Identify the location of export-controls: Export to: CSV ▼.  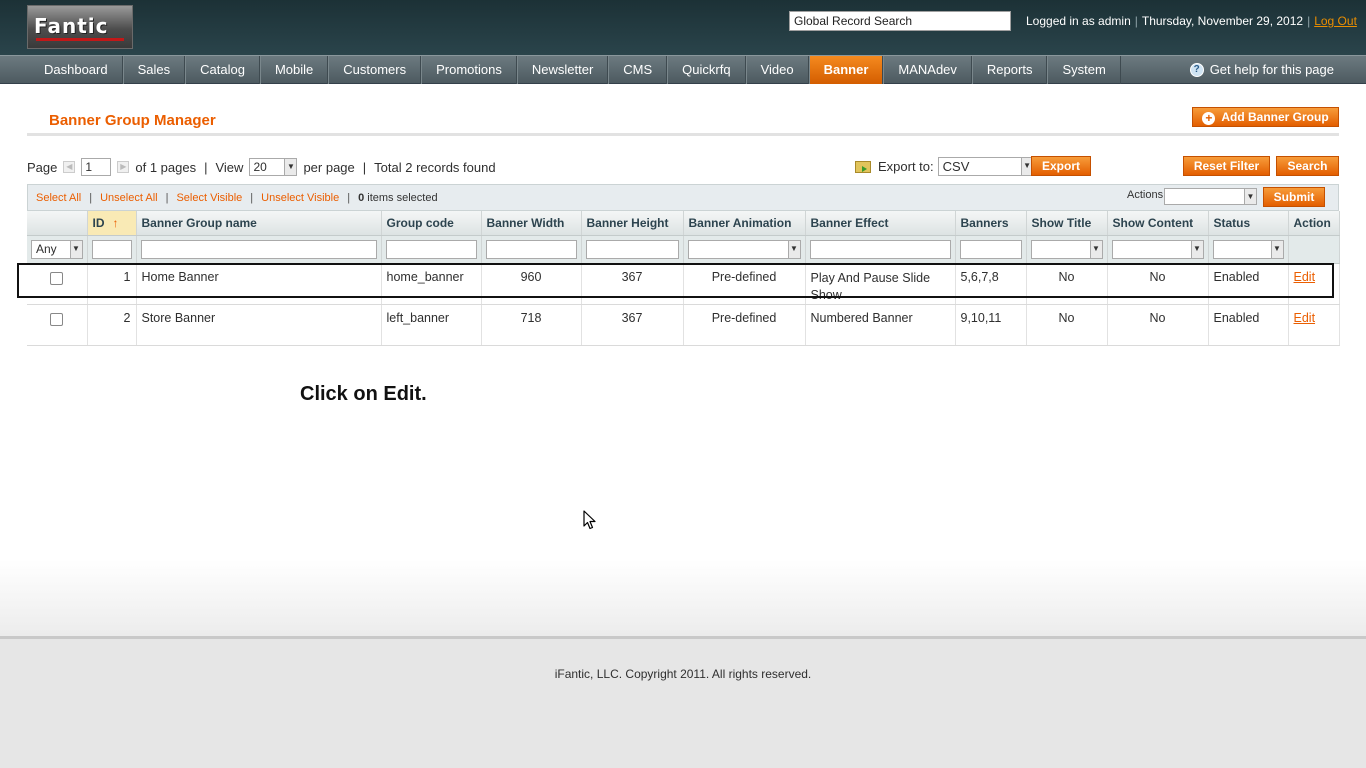
(944, 166).